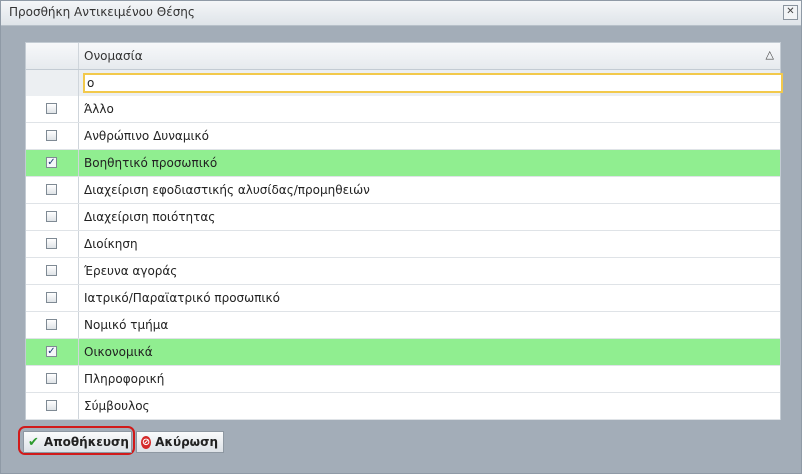  What do you see at coordinates (403, 56) in the screenshot?
I see `grid-header-row: Ονομασία △` at bounding box center [403, 56].